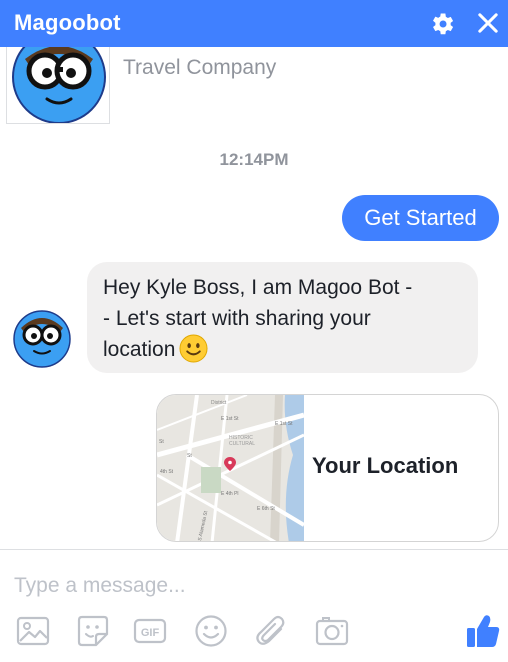 This screenshot has width=508, height=662. What do you see at coordinates (254, 23) in the screenshot?
I see `chat-header: Magoobot` at bounding box center [254, 23].